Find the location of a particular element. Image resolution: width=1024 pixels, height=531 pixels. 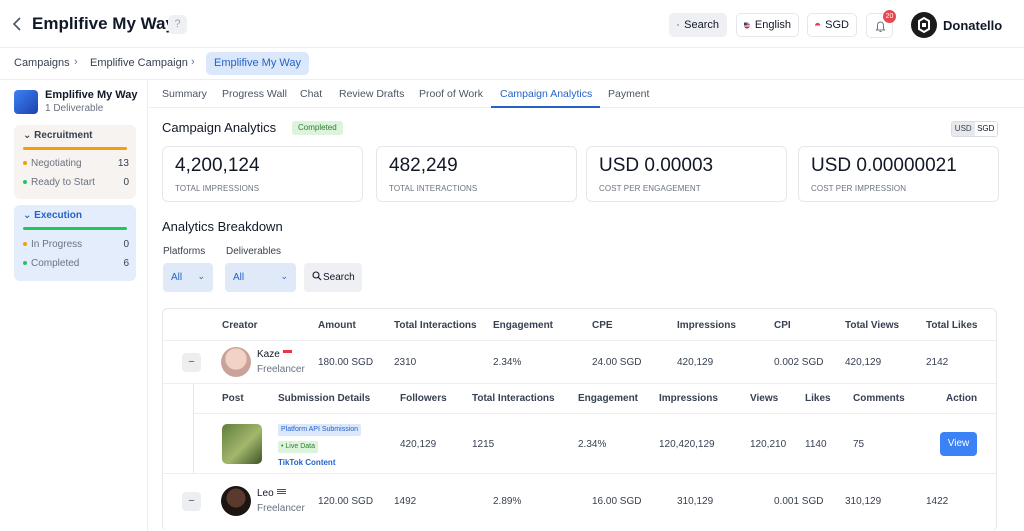

campaign-thumbnail is located at coordinates (26, 102).